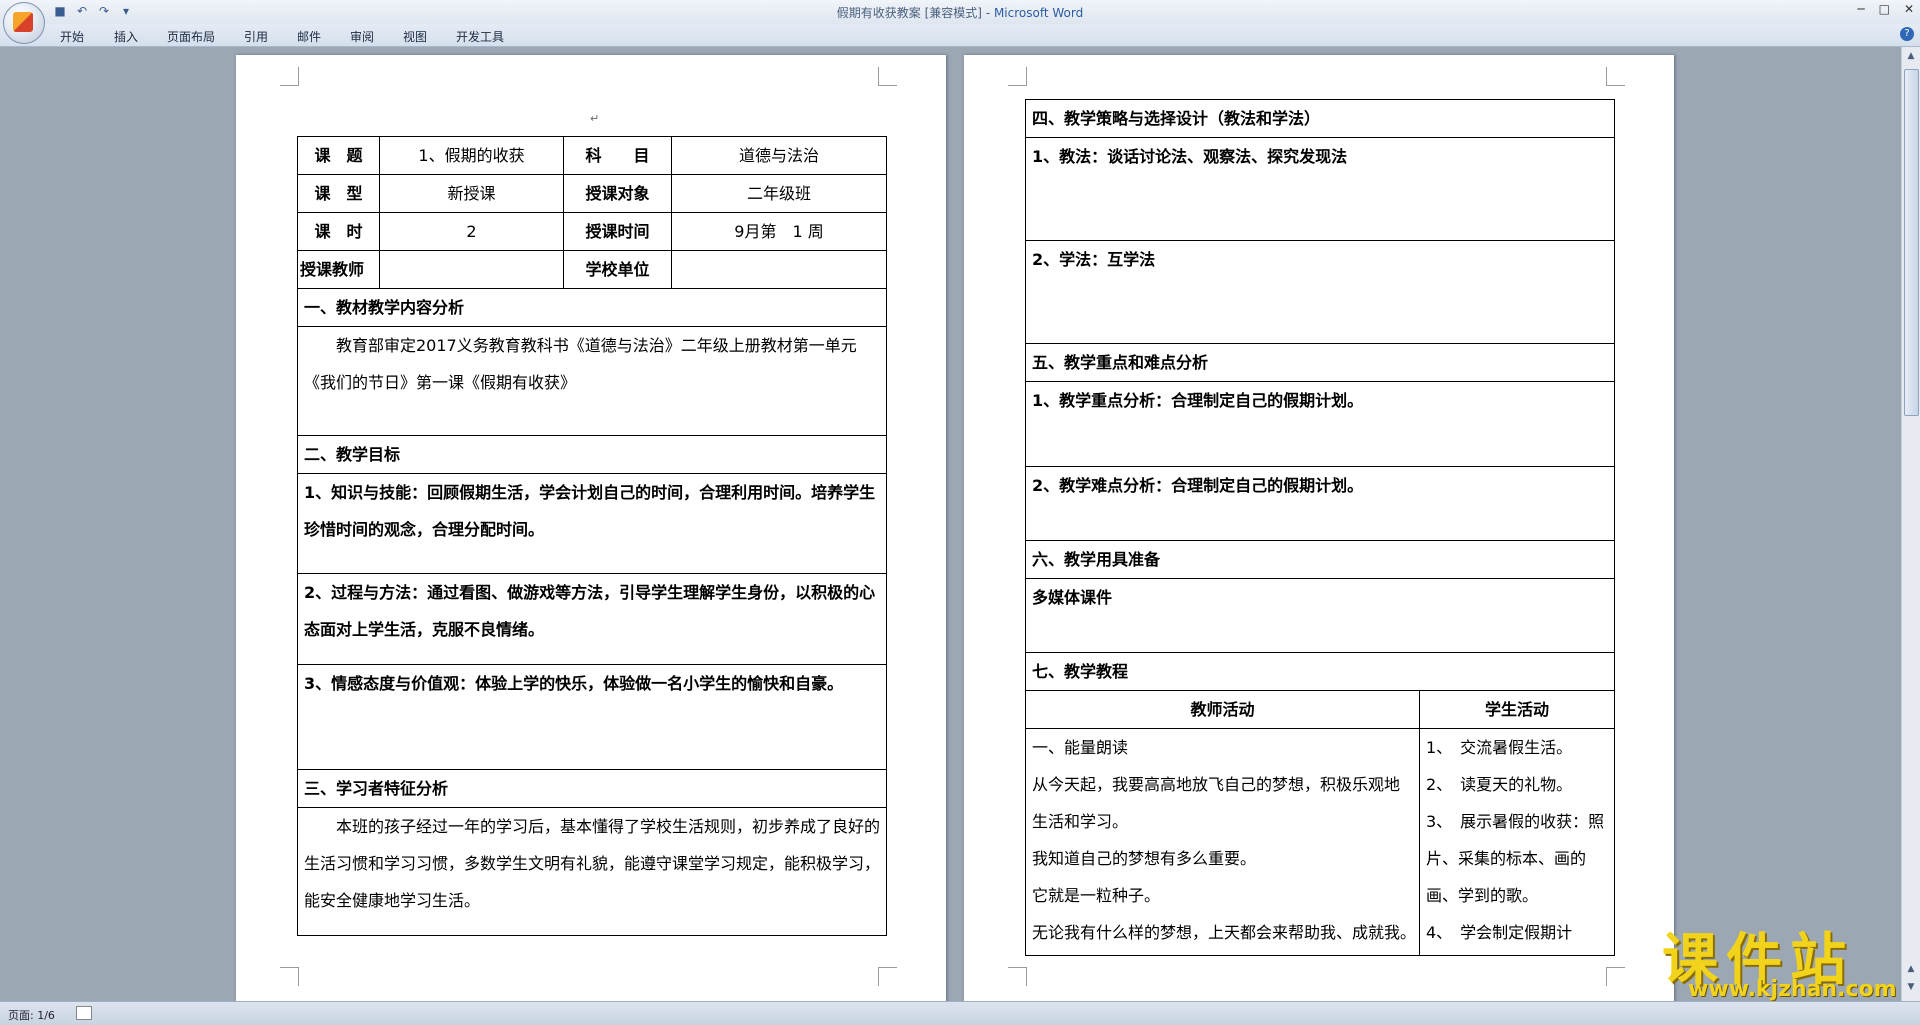 The image size is (1920, 1025). What do you see at coordinates (1216, 803) in the screenshot?
I see `teacher-line: 从今天起，我要高高地放飞自己的梦想，积极乐观地生活和学习。` at bounding box center [1216, 803].